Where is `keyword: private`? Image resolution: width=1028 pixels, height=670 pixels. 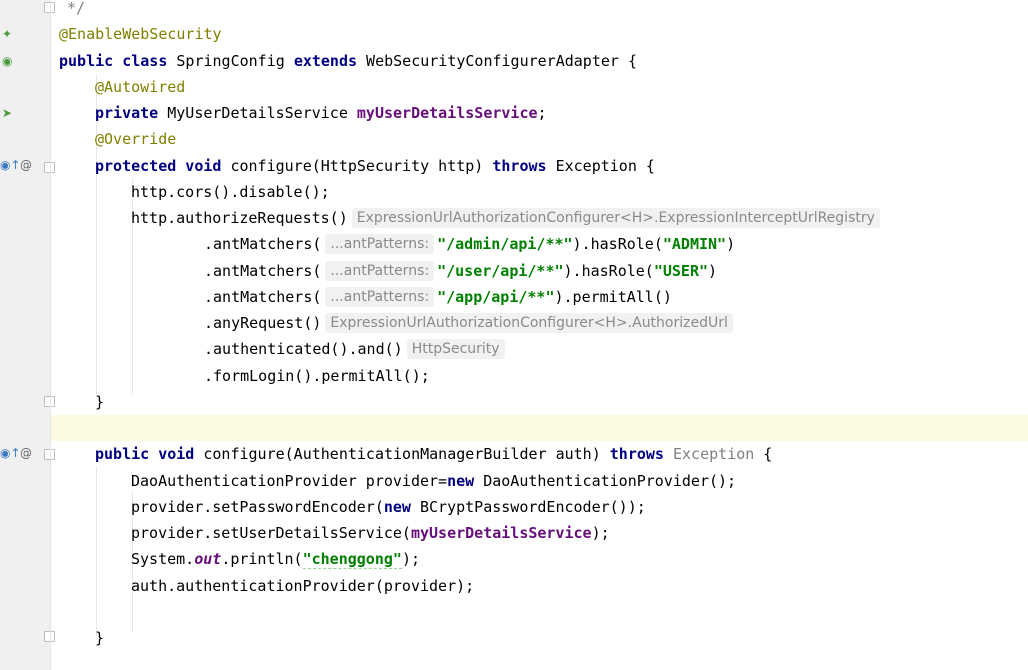 keyword: private is located at coordinates (127, 113).